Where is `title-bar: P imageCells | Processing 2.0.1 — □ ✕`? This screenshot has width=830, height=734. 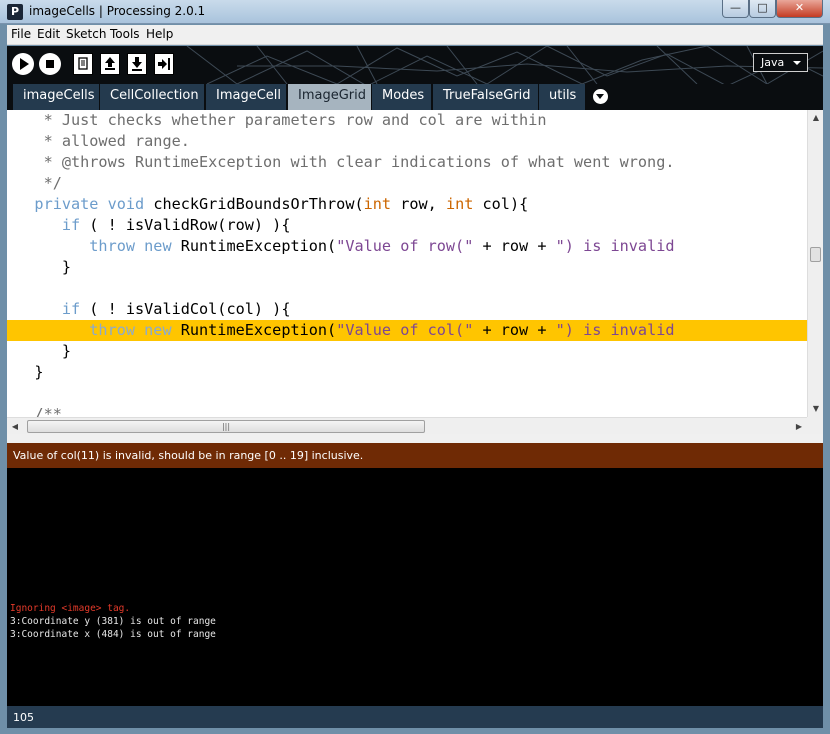 title-bar: P imageCells | Processing 2.0.1 — □ ✕ is located at coordinates (415, 12).